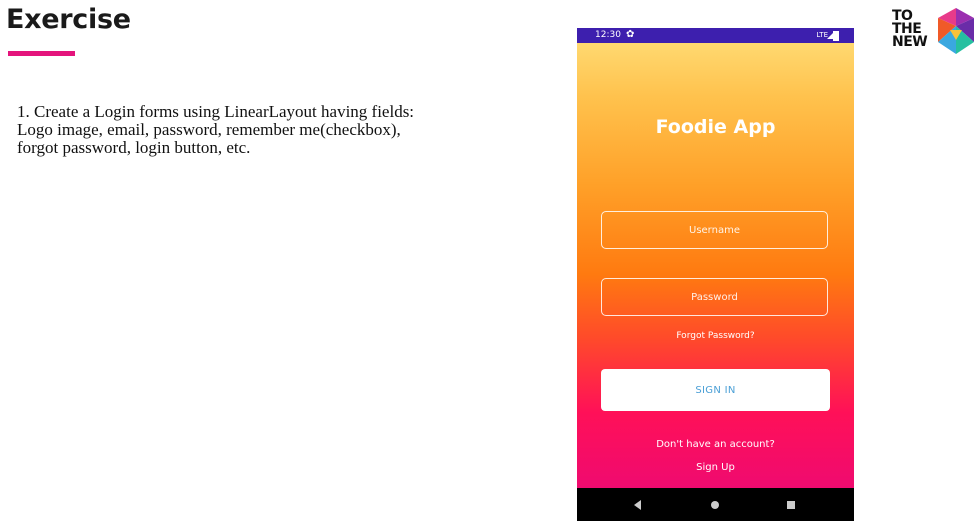  What do you see at coordinates (608, 35) in the screenshot?
I see `status-time: 12:30` at bounding box center [608, 35].